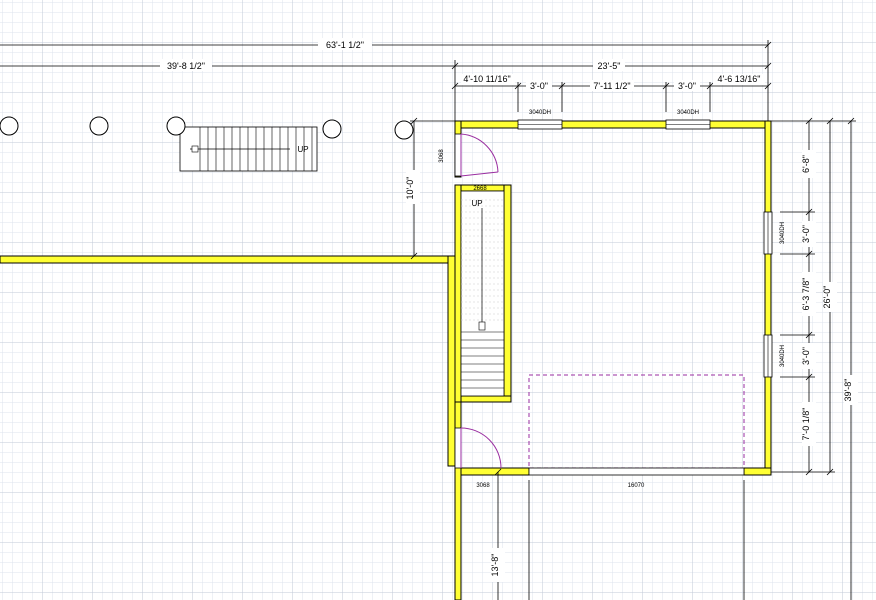  I want to click on dim-overall-top: 63'-1 1/2", so click(345, 45).